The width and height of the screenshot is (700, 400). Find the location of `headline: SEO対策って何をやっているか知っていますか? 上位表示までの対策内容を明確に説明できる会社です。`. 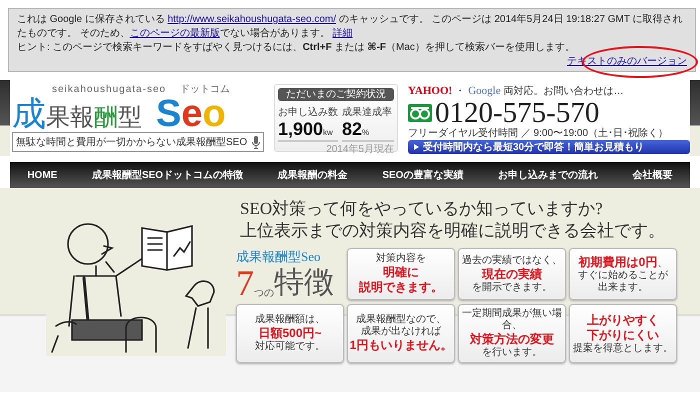

headline: SEO対策って何をやっているか知っていますか? 上位表示までの対策内容を明確に説明できる会社です。 is located at coordinates (453, 220).